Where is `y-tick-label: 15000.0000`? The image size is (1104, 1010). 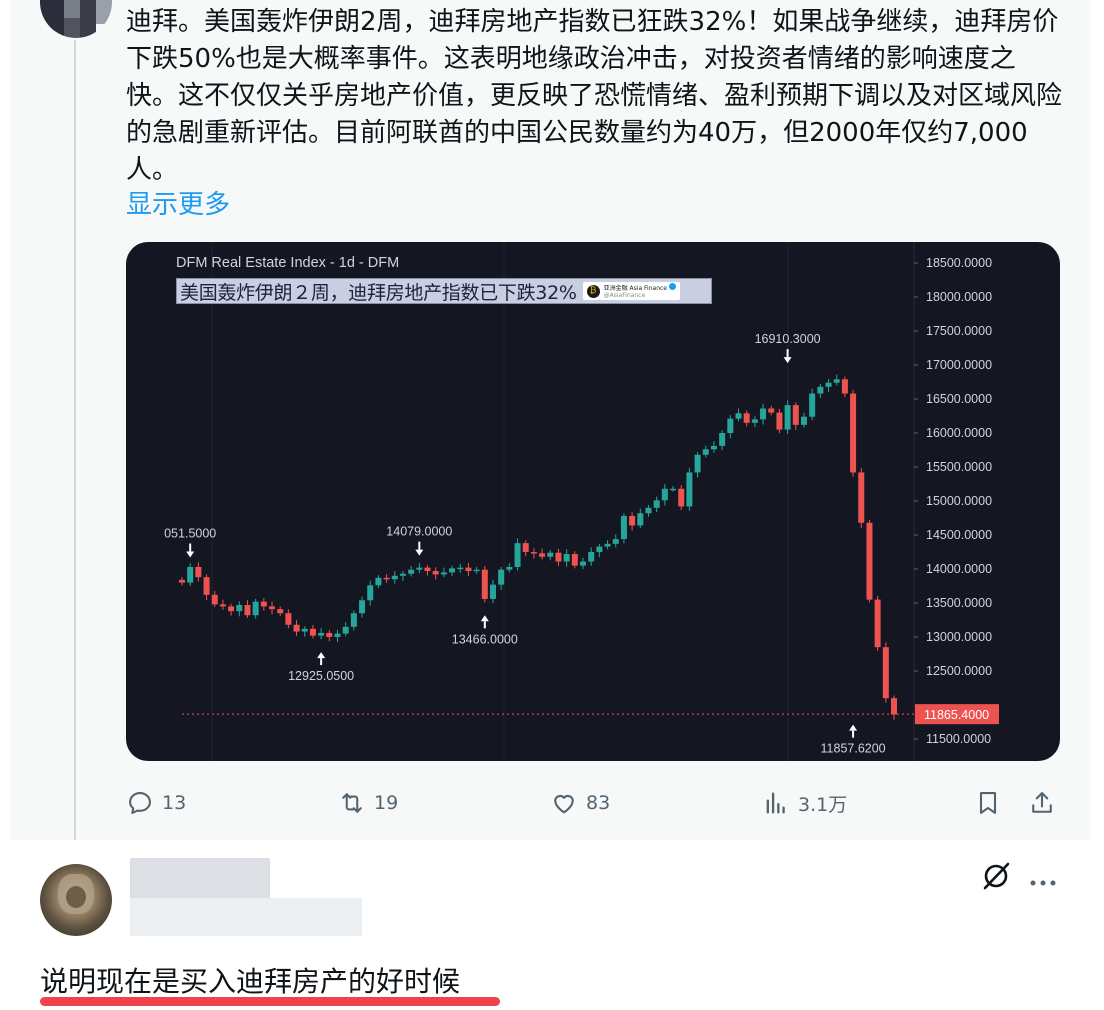 y-tick-label: 15000.0000 is located at coordinates (959, 501).